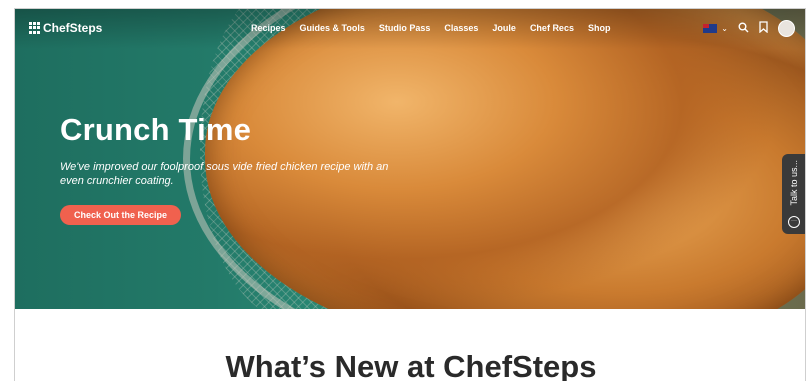  What do you see at coordinates (710, 28) in the screenshot?
I see `australia-flag-icon` at bounding box center [710, 28].